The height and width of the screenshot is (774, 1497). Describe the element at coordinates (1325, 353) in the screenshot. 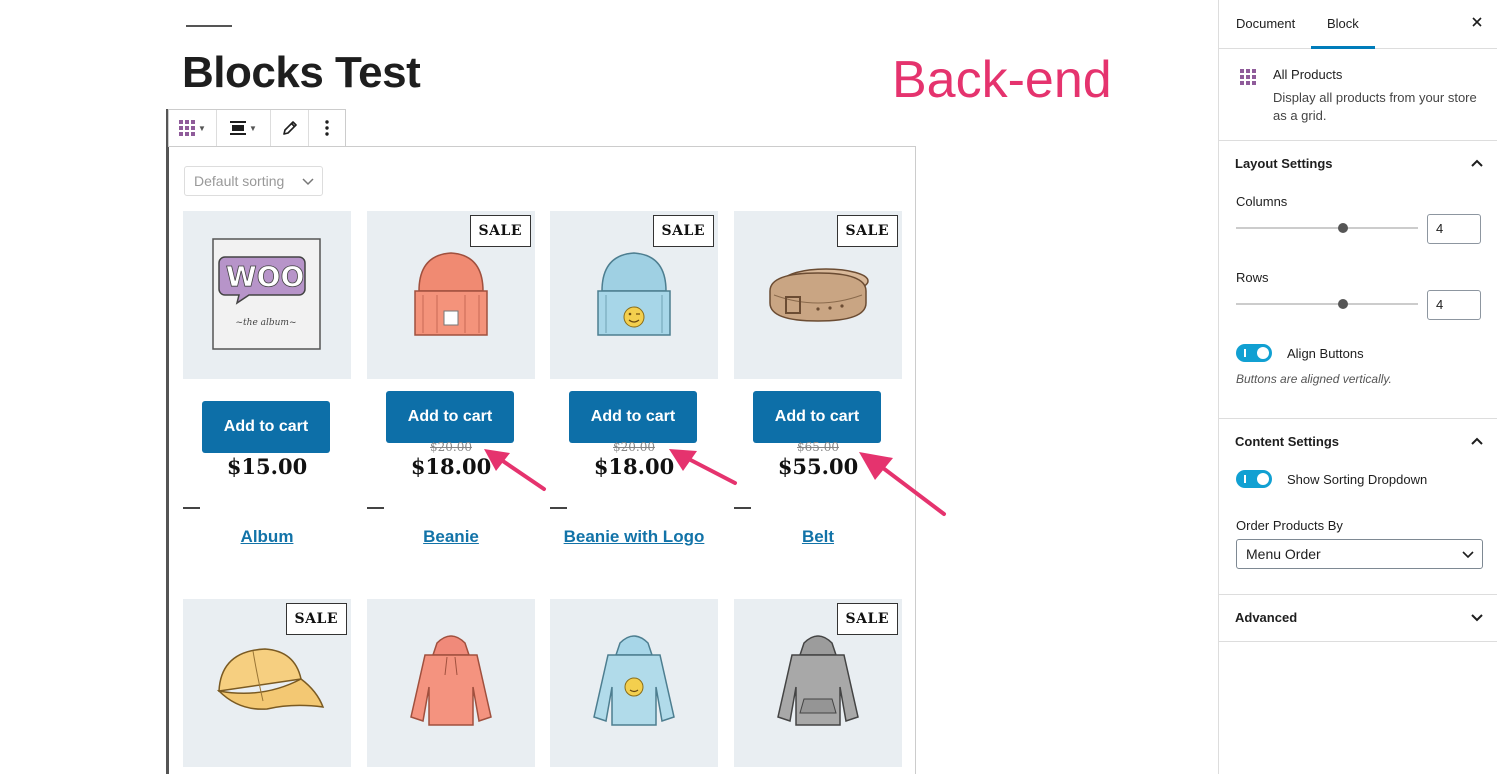

I see `align-buttons-label: Align Buttons` at that location.